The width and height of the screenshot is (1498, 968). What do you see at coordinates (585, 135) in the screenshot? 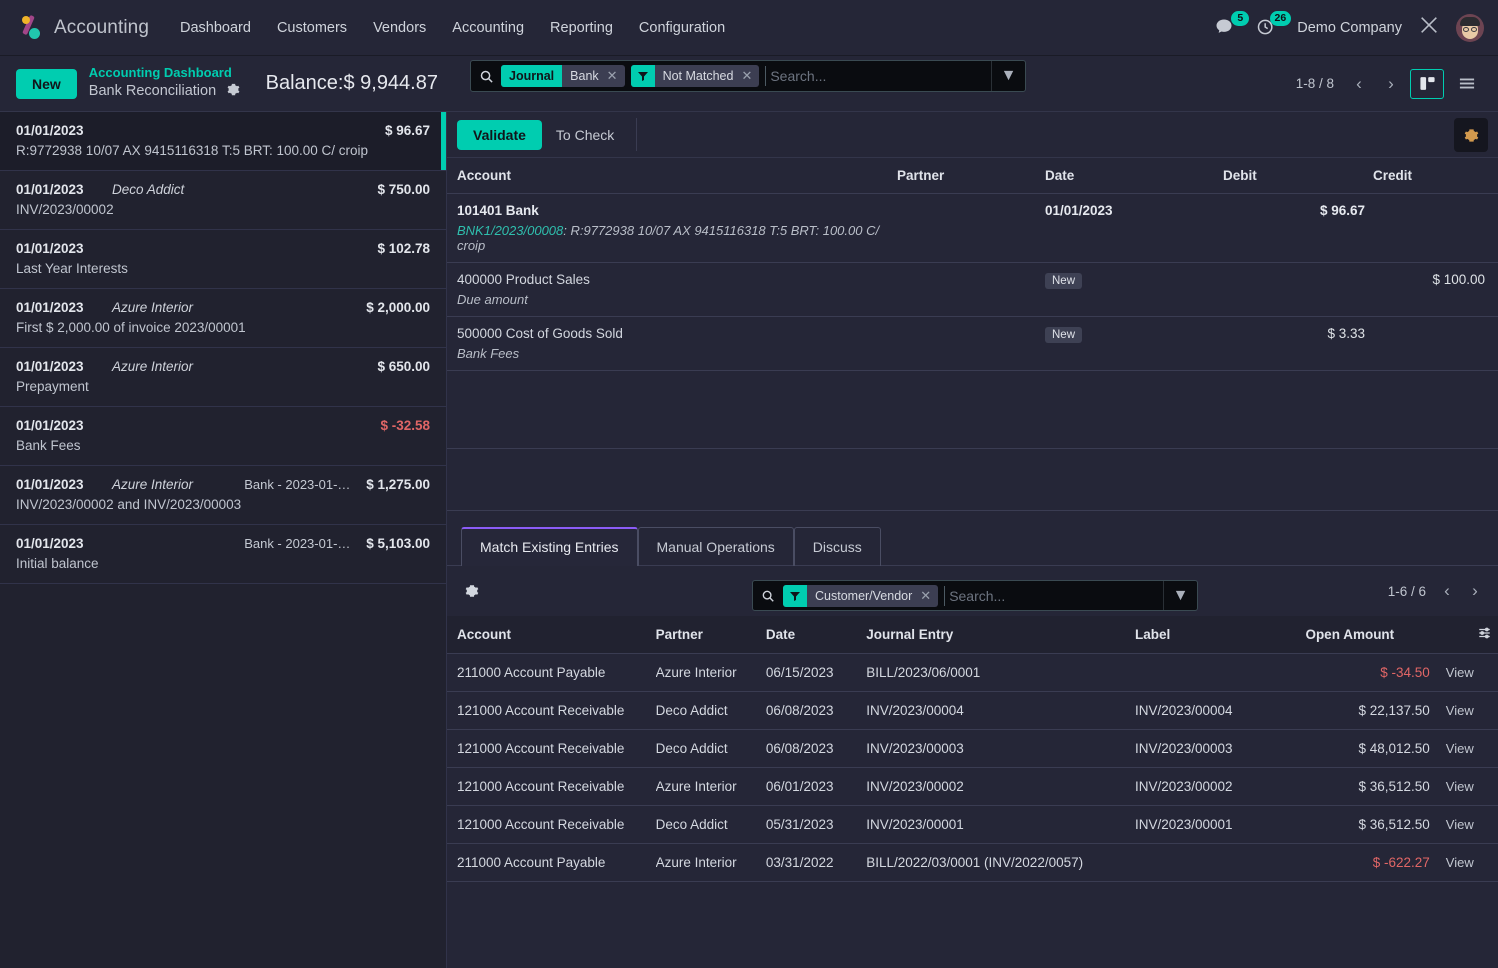
I see `to-check-button: To Check` at bounding box center [585, 135].